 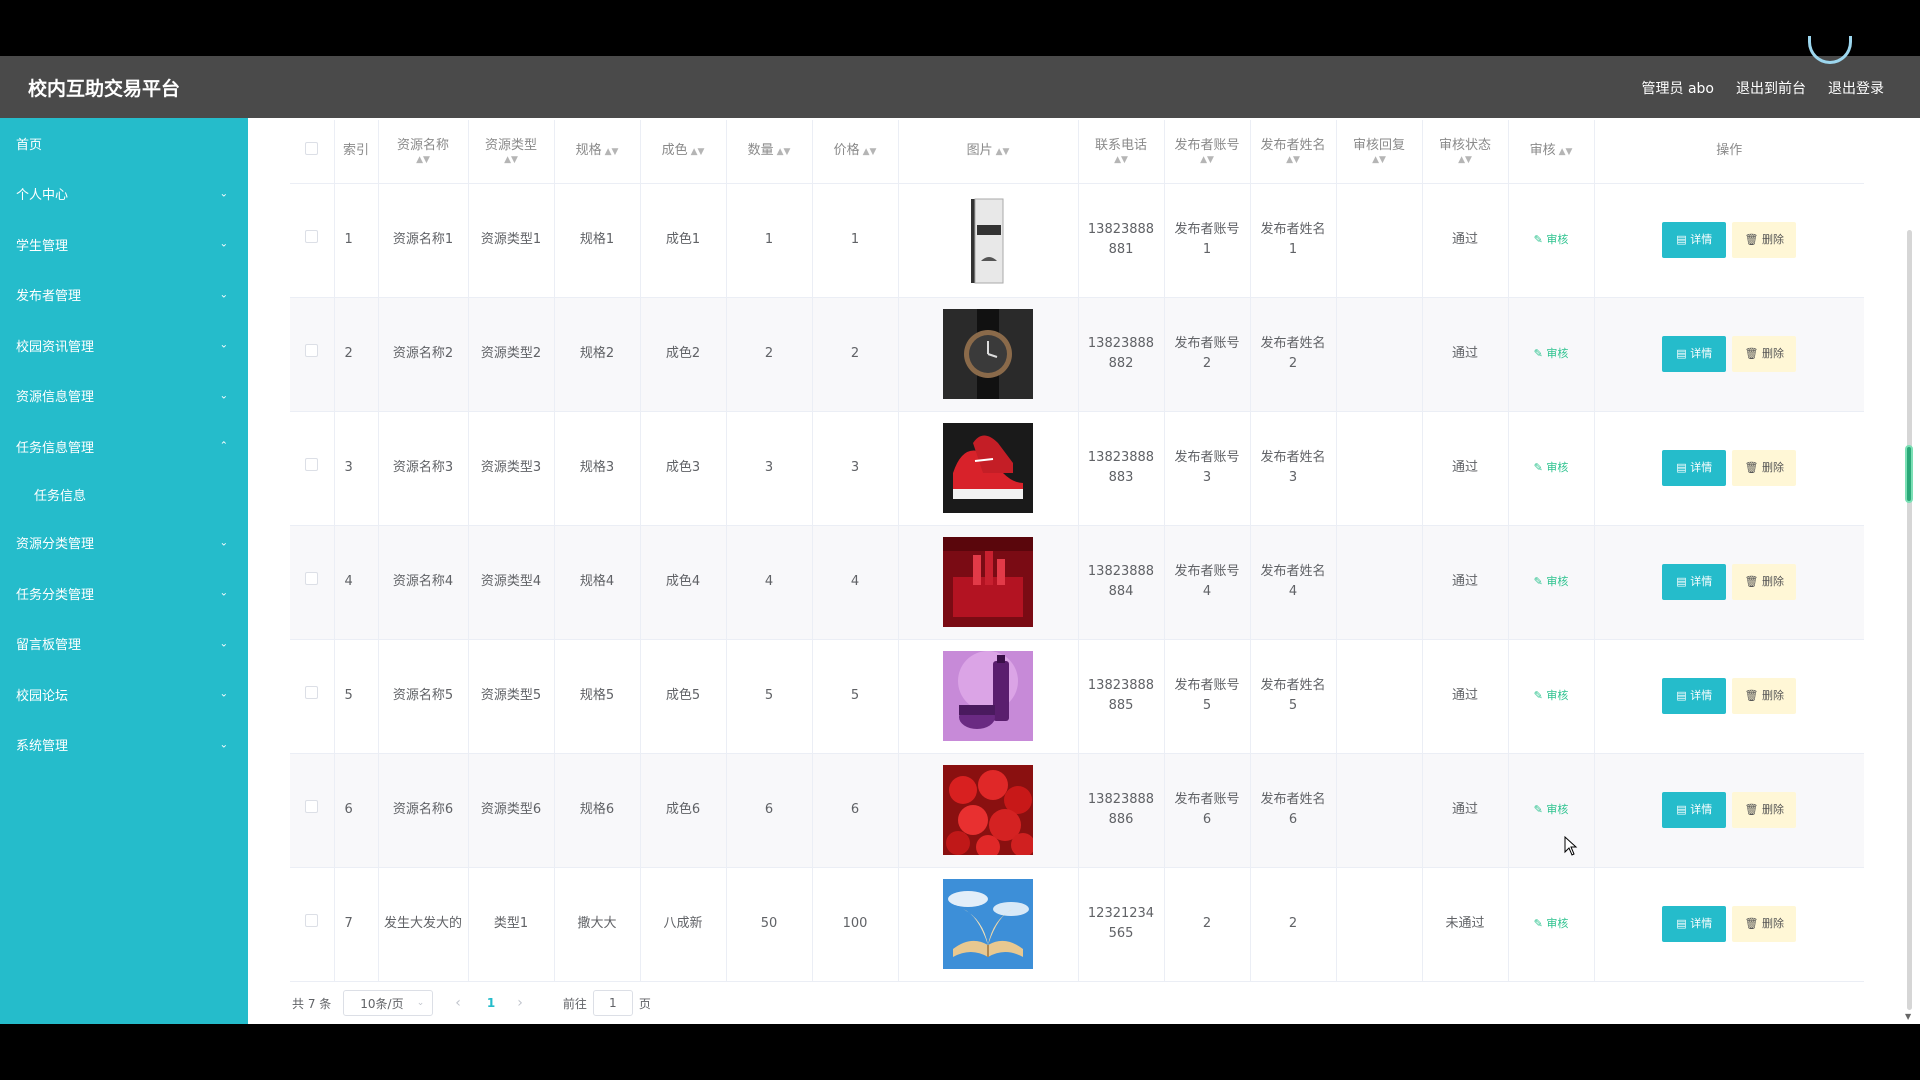 I want to click on col-condition: 成色 ▲▼, so click(x=683, y=152).